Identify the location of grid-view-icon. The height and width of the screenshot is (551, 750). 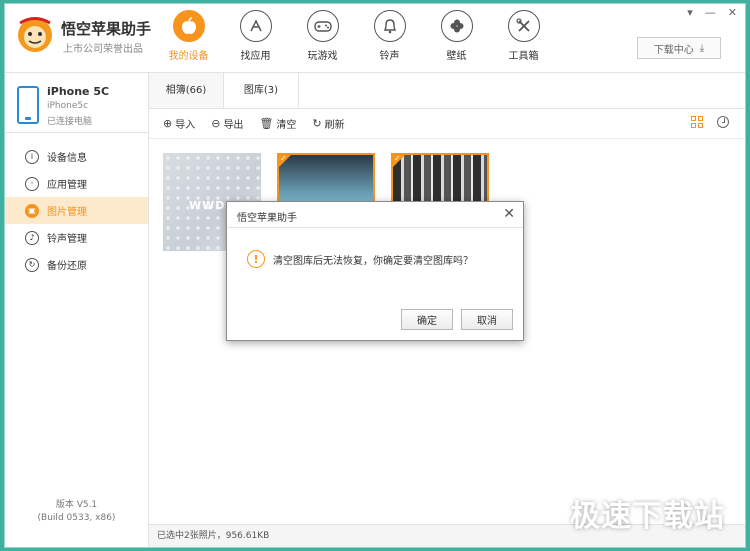
(697, 122).